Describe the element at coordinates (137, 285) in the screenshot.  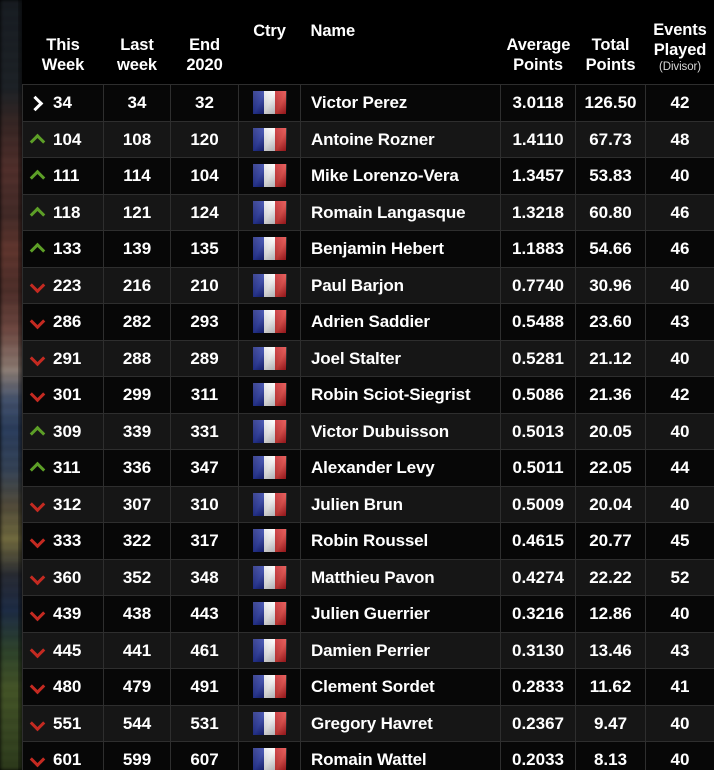
I see `cell-last-week: 216` at that location.